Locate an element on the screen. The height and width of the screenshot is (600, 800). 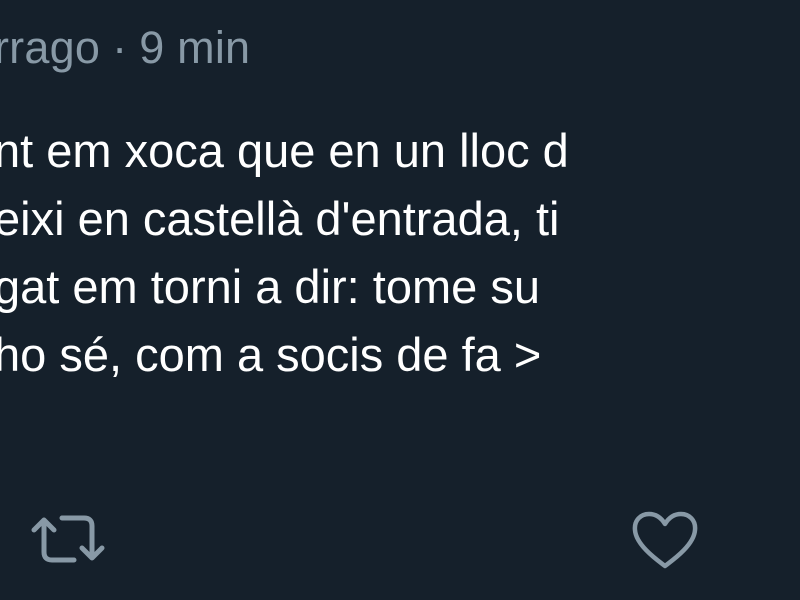
tweet-header: rrago · 9 min is located at coordinates (125, 48).